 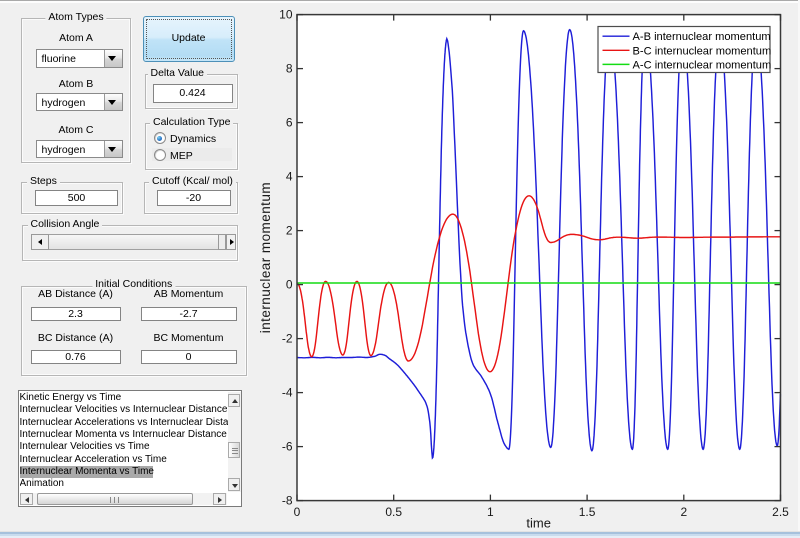 I want to click on svg-text: 6, so click(x=289, y=123).